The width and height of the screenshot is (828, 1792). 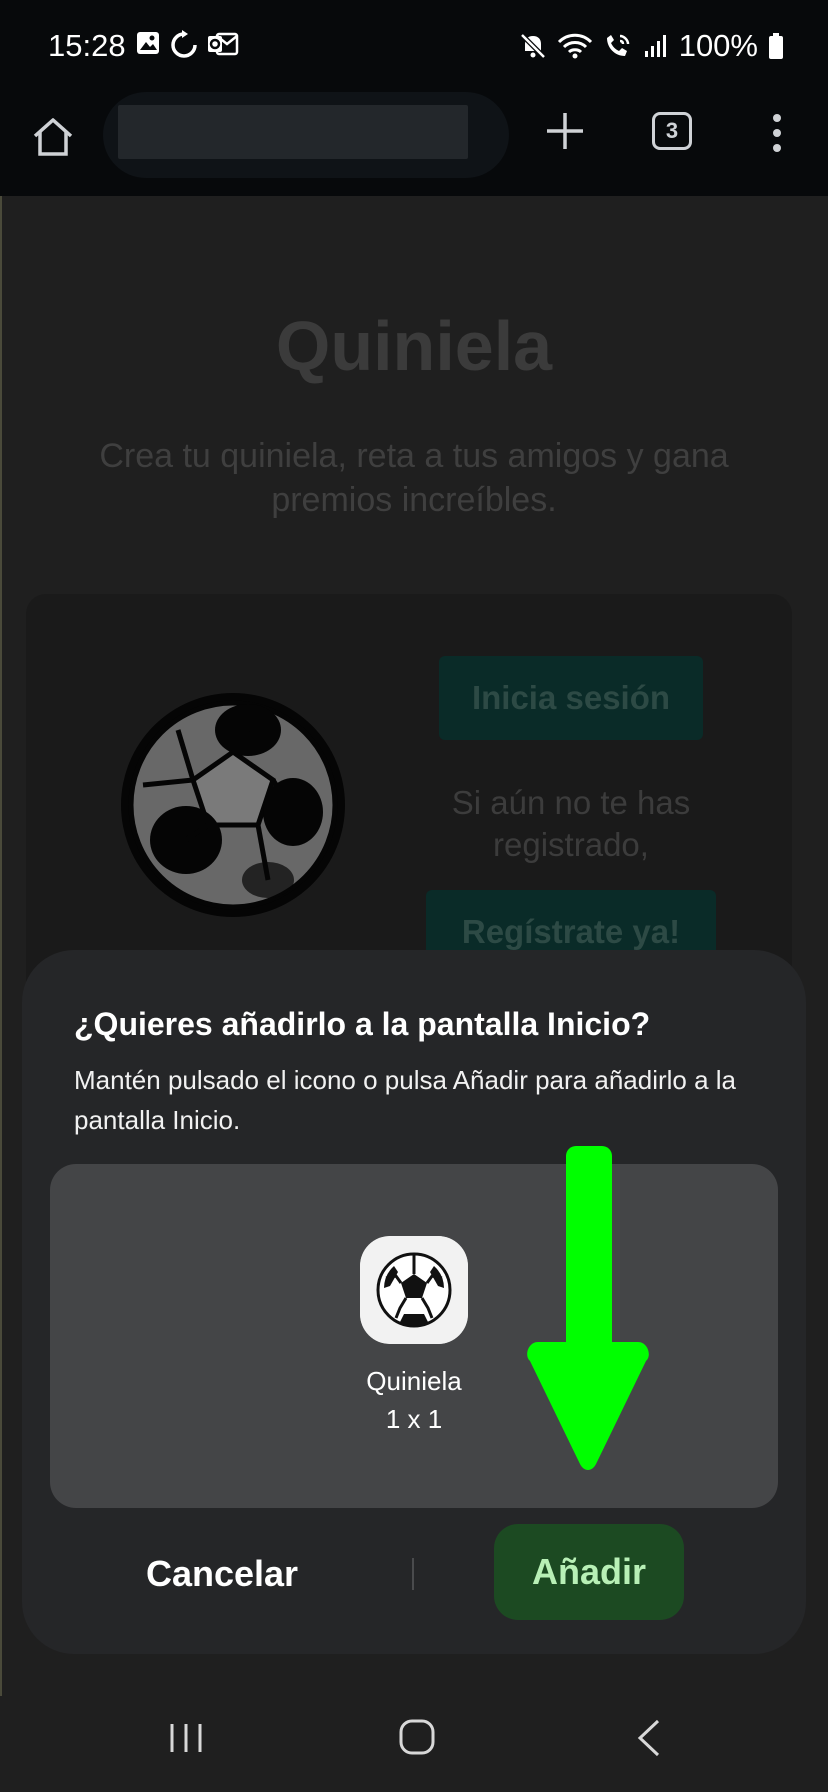 I want to click on system-nav-bar, so click(x=414, y=1742).